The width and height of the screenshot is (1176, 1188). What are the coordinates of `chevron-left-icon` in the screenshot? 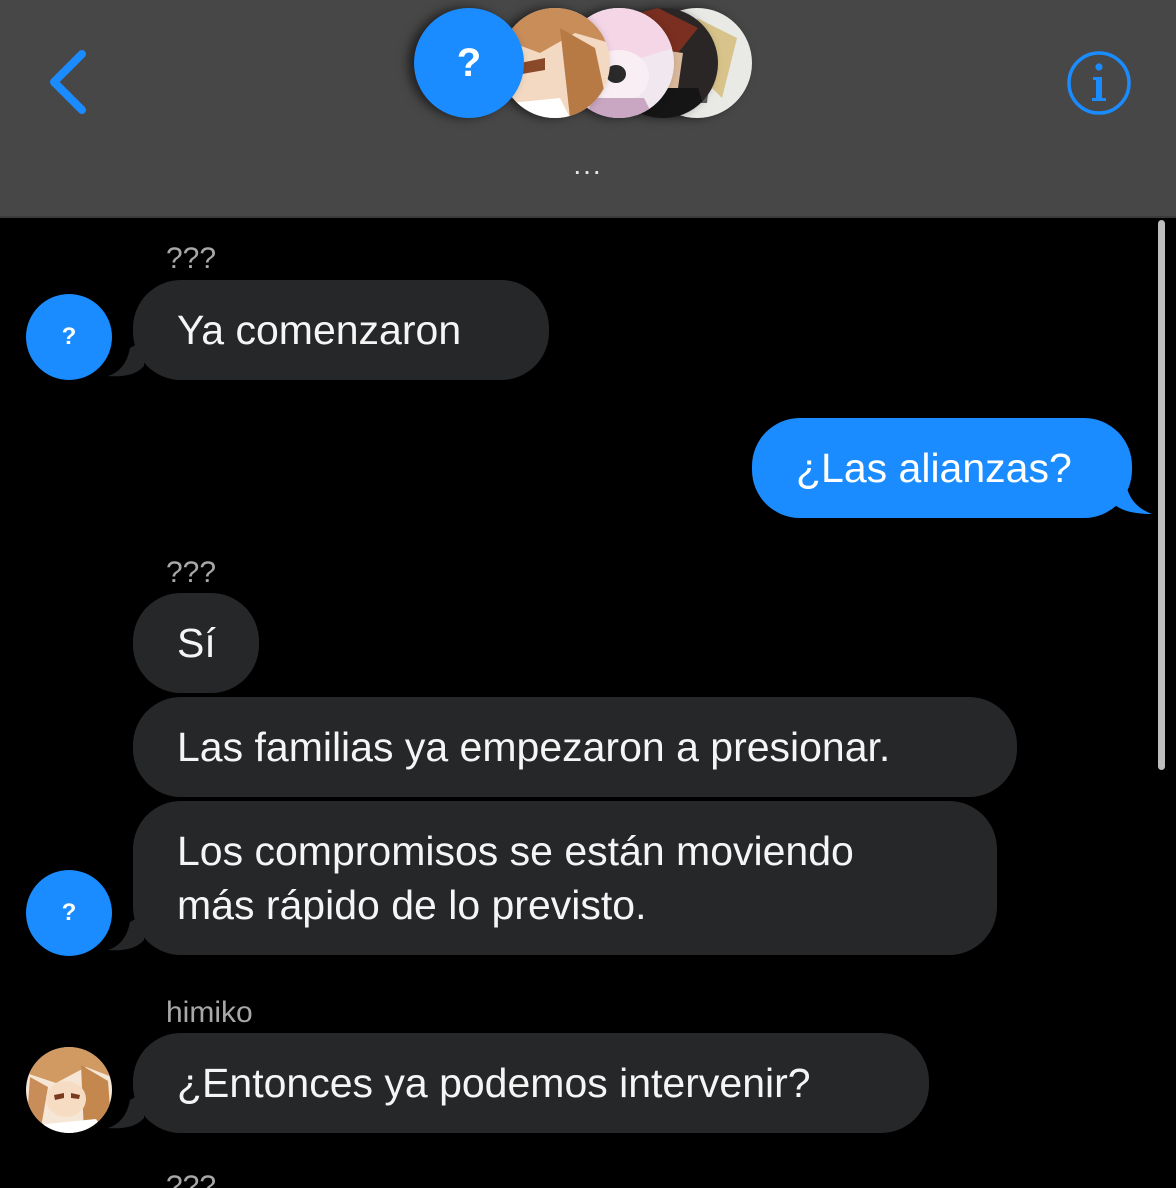 It's located at (68, 82).